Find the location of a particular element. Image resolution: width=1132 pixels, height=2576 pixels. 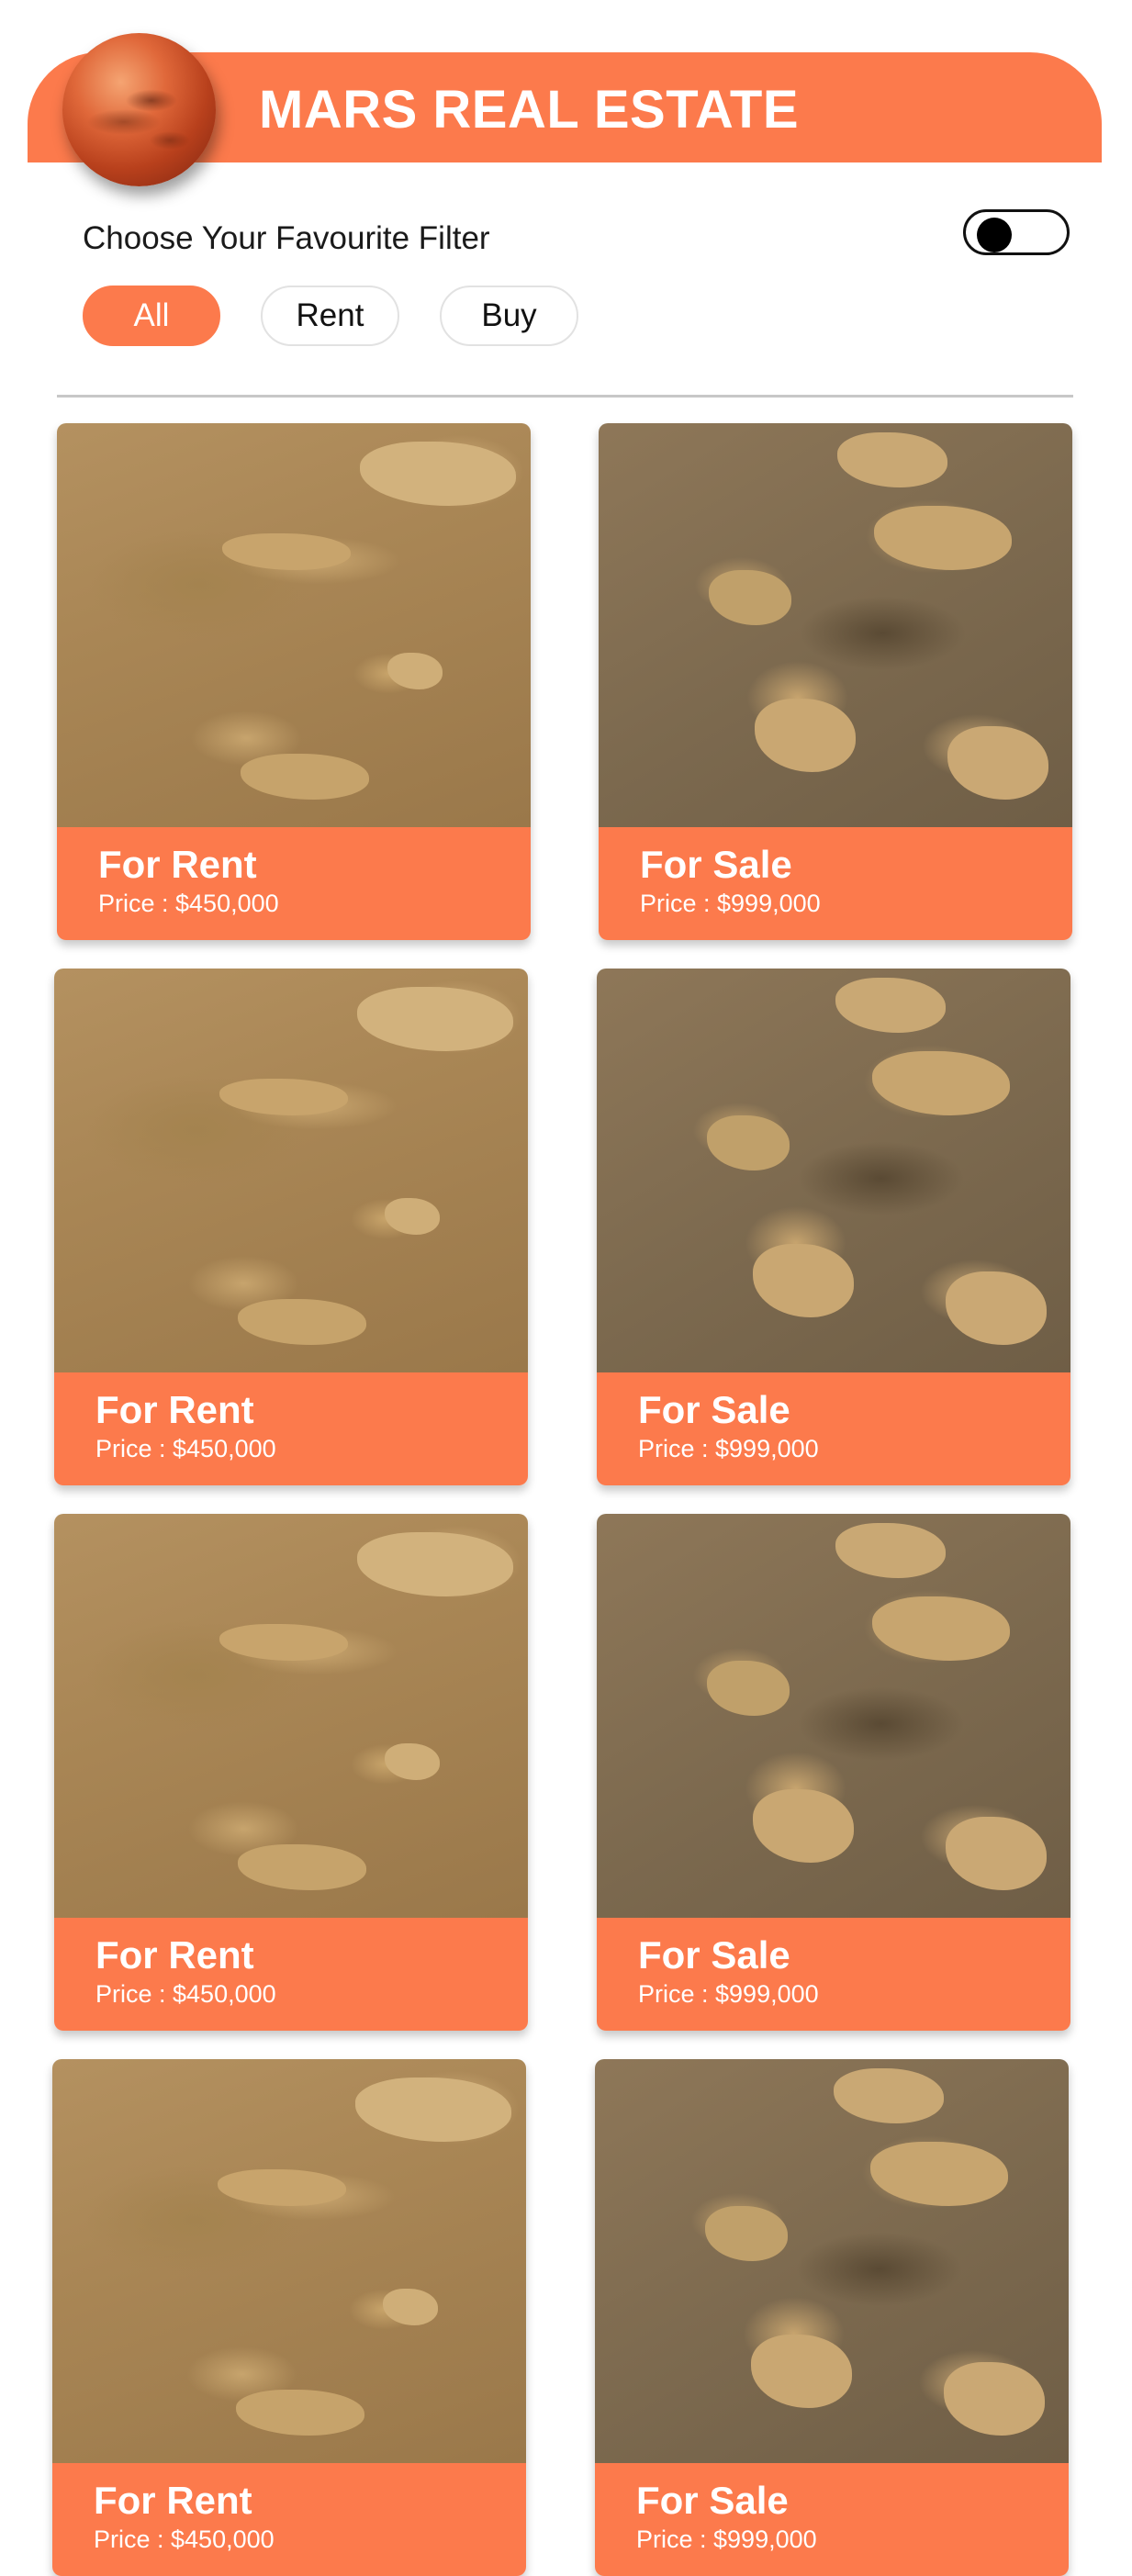

mars-planet-icon is located at coordinates (139, 109).